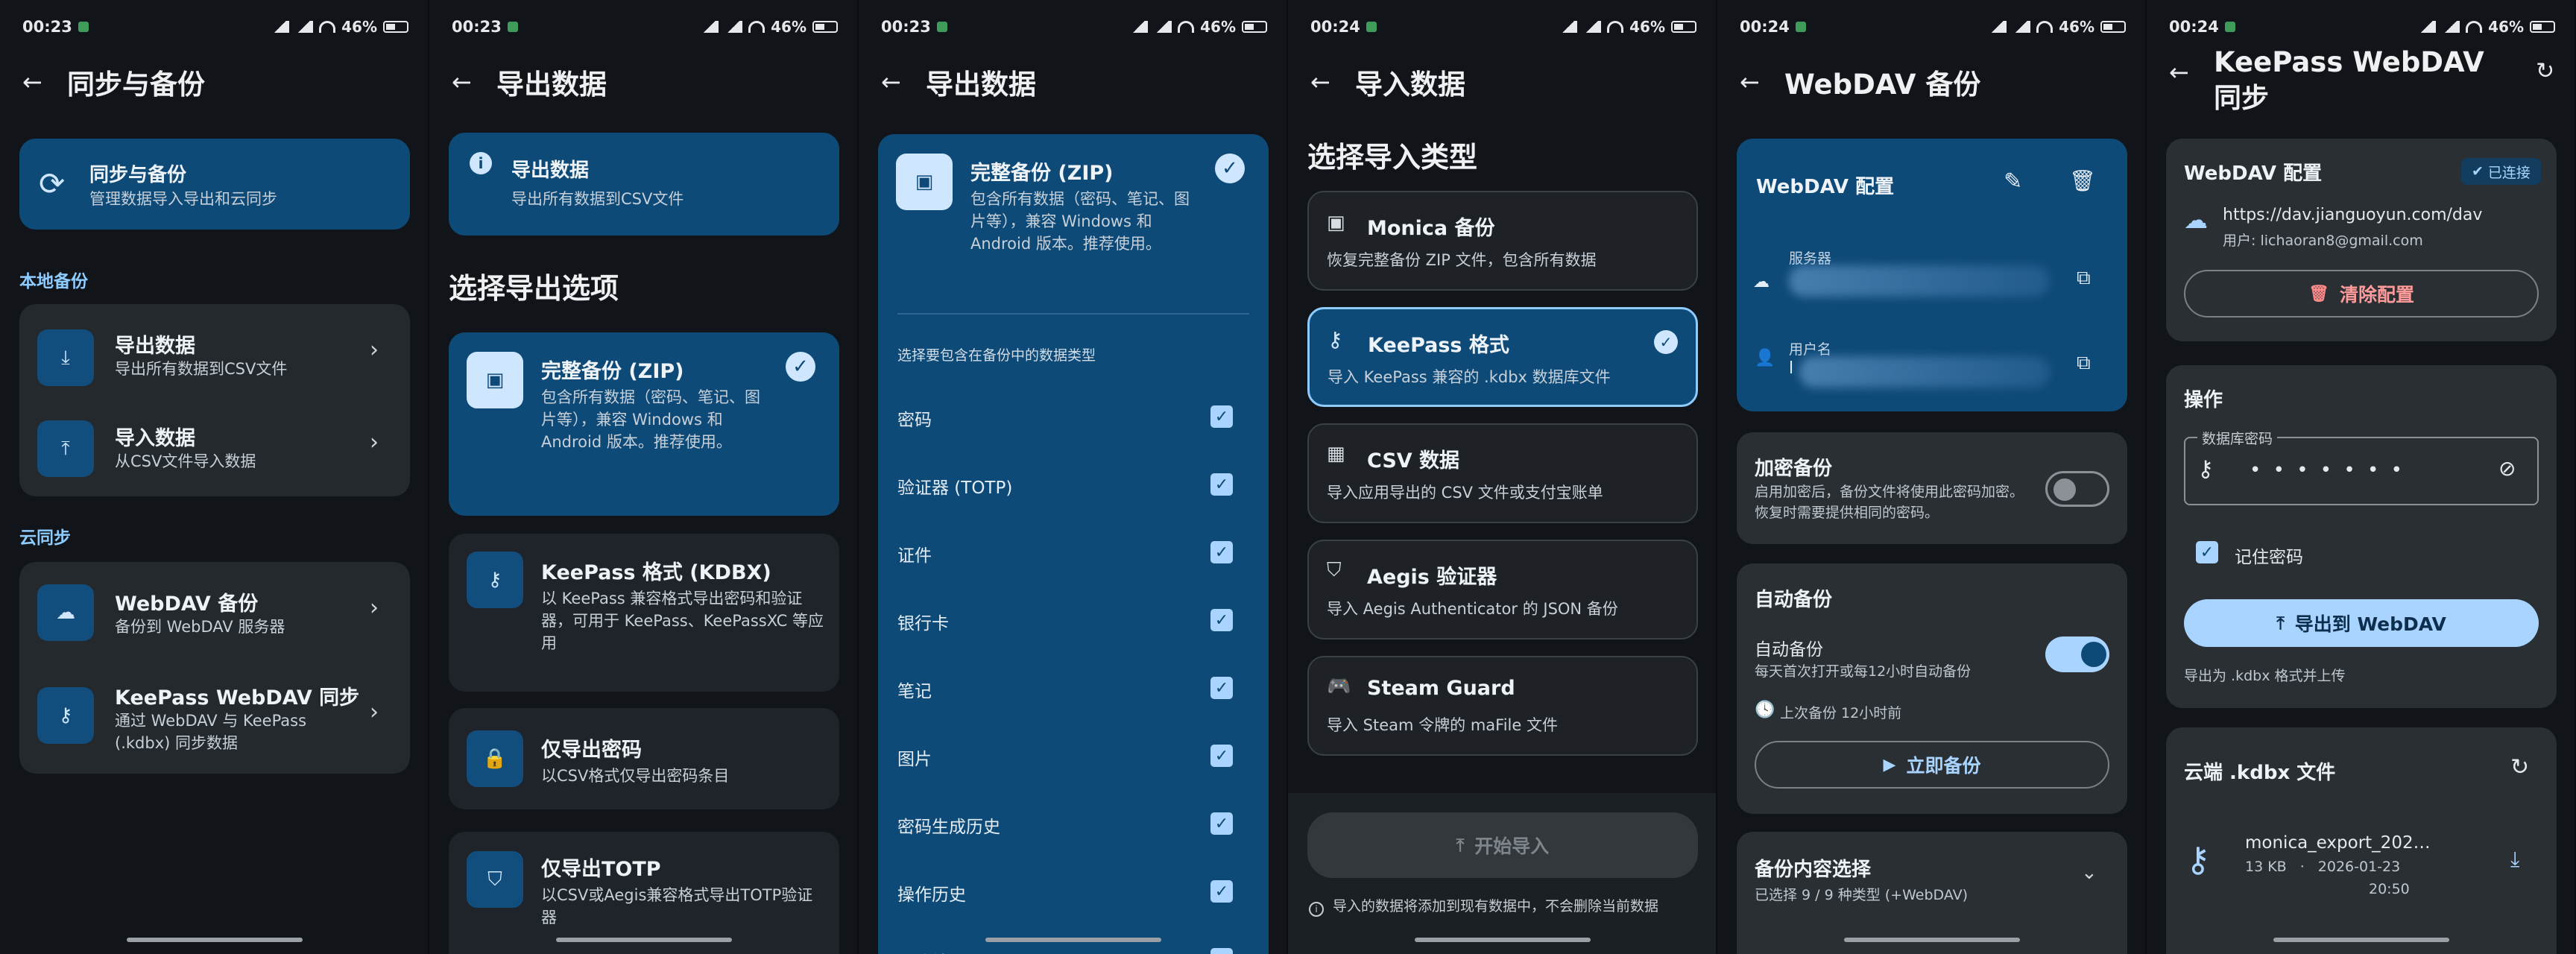 The height and width of the screenshot is (954, 2576). What do you see at coordinates (2361, 623) in the screenshot?
I see `export-to-webdav-button: ⤒ 导出到 WebDAV` at bounding box center [2361, 623].